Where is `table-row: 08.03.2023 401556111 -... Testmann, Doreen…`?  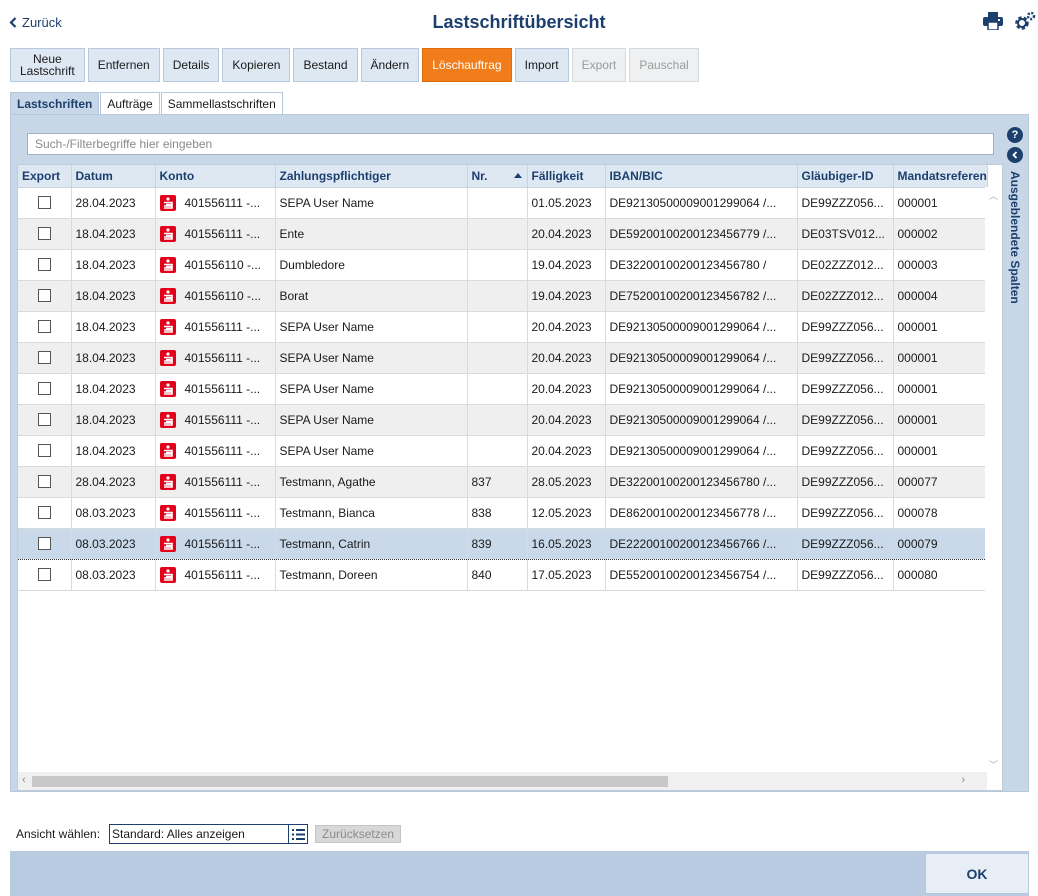 table-row: 08.03.2023 401556111 -... Testmann, Doreen… is located at coordinates (503, 575).